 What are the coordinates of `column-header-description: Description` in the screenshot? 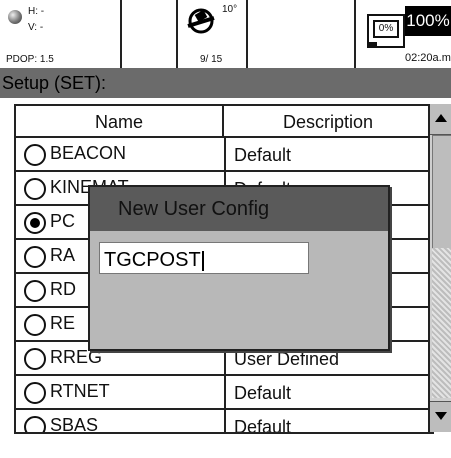 It's located at (328, 121).